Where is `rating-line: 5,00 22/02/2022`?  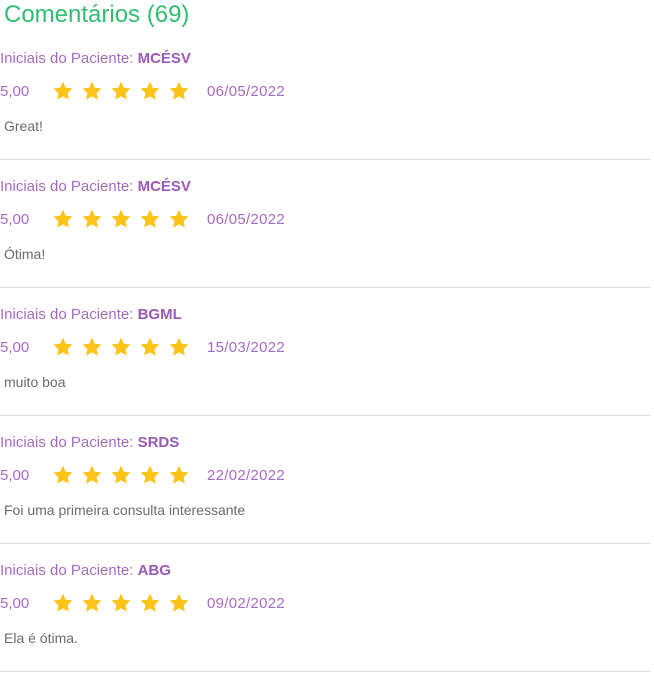
rating-line: 5,00 22/02/2022 is located at coordinates (142, 475).